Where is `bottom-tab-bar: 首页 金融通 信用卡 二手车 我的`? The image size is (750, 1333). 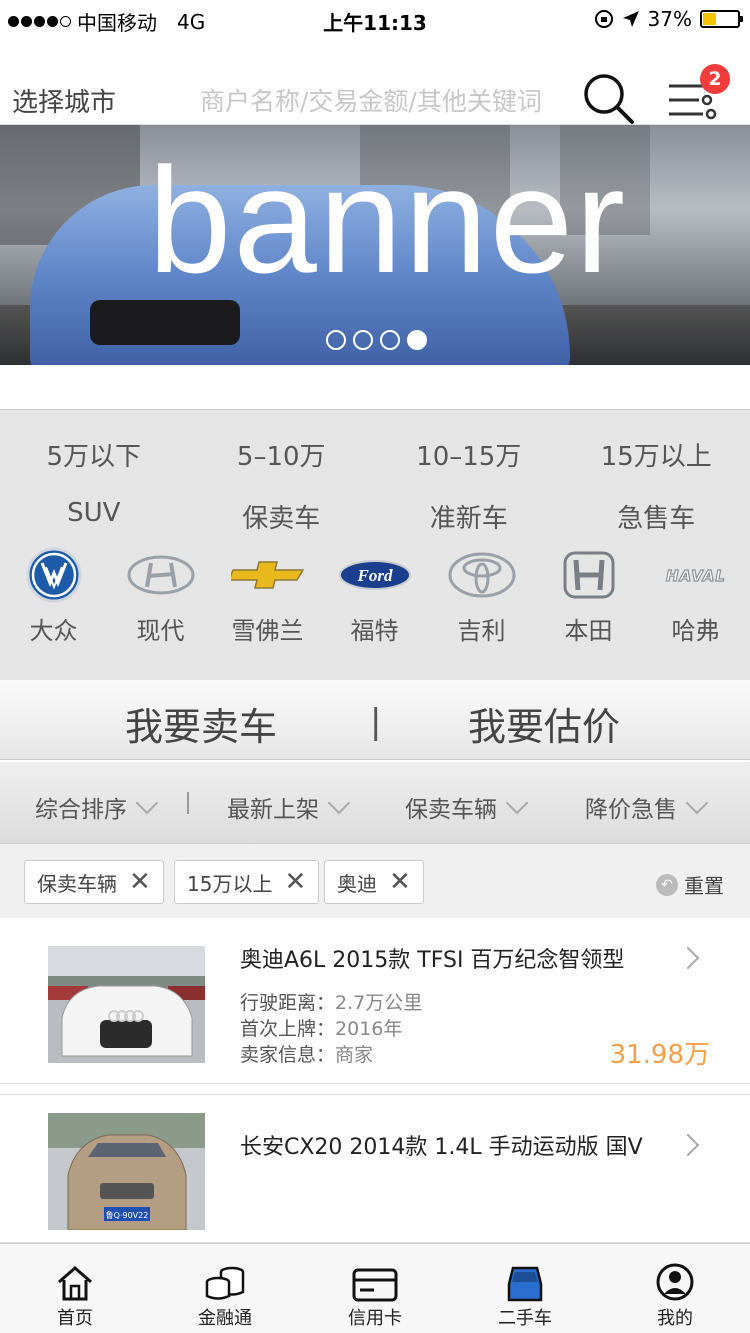
bottom-tab-bar: 首页 金融通 信用卡 二手车 我的 is located at coordinates (375, 1288).